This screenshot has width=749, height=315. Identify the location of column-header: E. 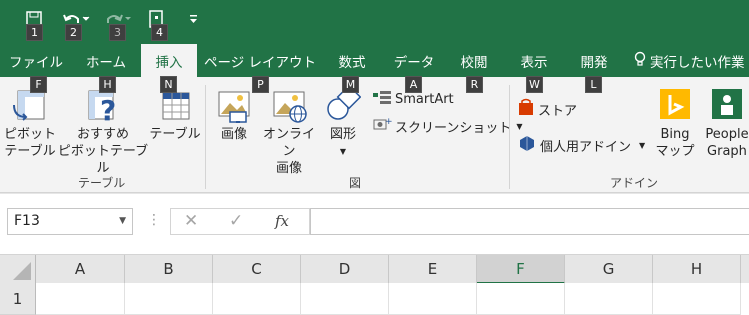
(433, 269).